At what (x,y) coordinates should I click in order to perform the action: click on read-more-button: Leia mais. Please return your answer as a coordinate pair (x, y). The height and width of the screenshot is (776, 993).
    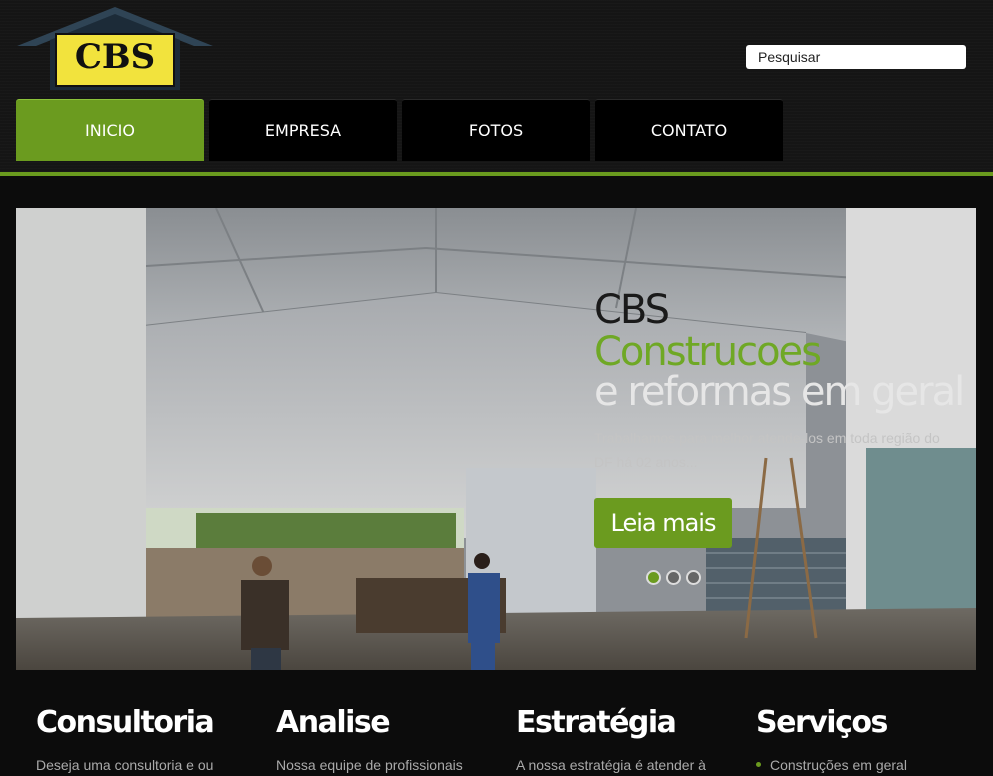
    Looking at the image, I should click on (663, 523).